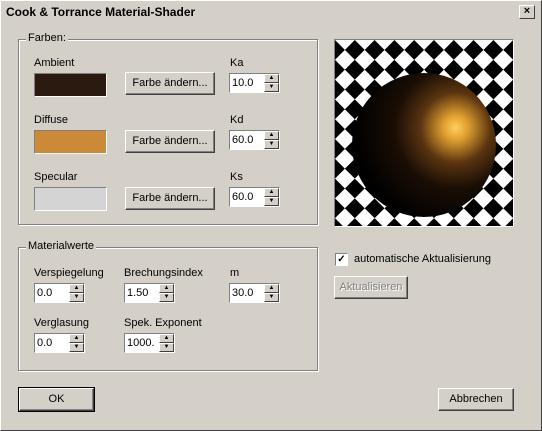 Image resolution: width=542 pixels, height=431 pixels. I want to click on ambient-label: Ambient, so click(54, 63).